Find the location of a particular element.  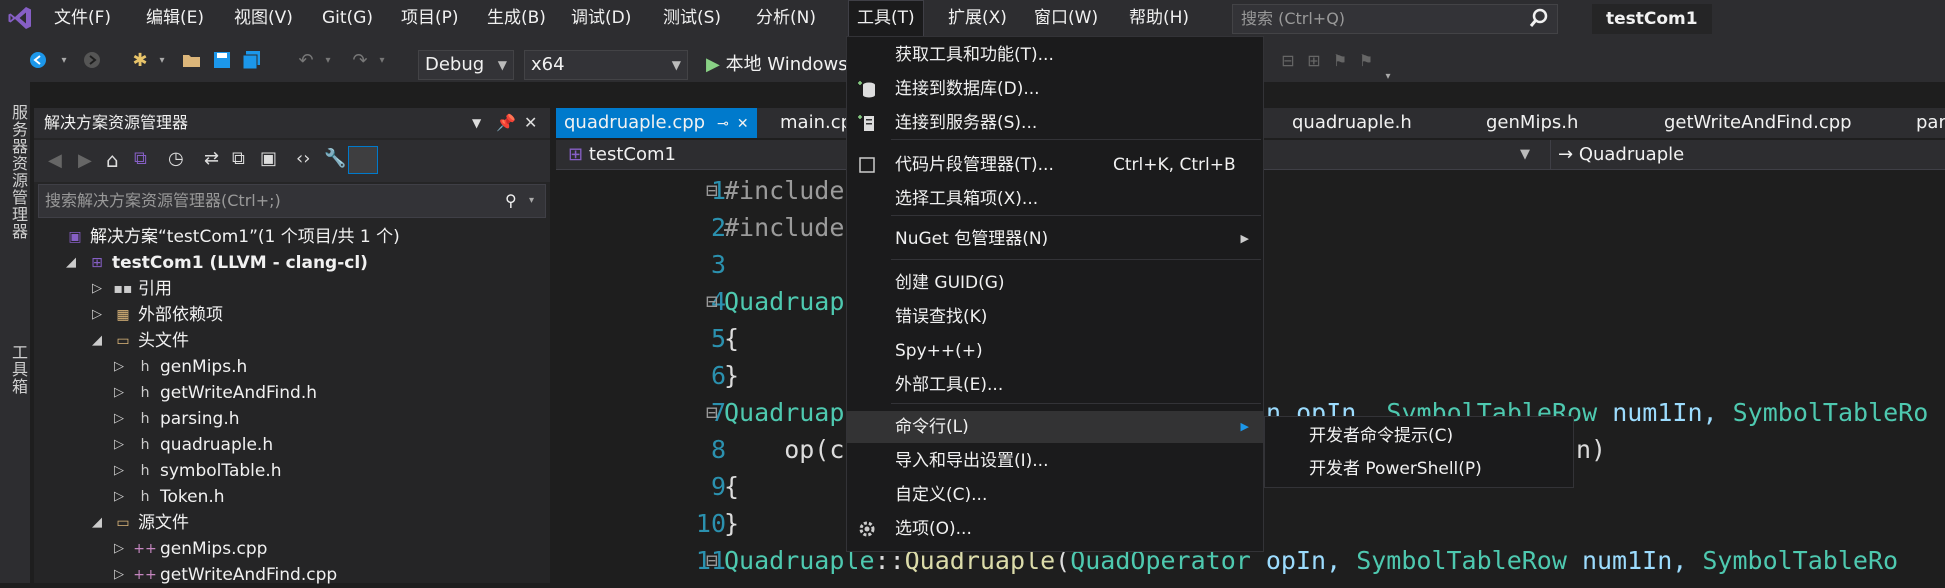

tree-item: ▷ h quadruaple.h is located at coordinates (292, 445).